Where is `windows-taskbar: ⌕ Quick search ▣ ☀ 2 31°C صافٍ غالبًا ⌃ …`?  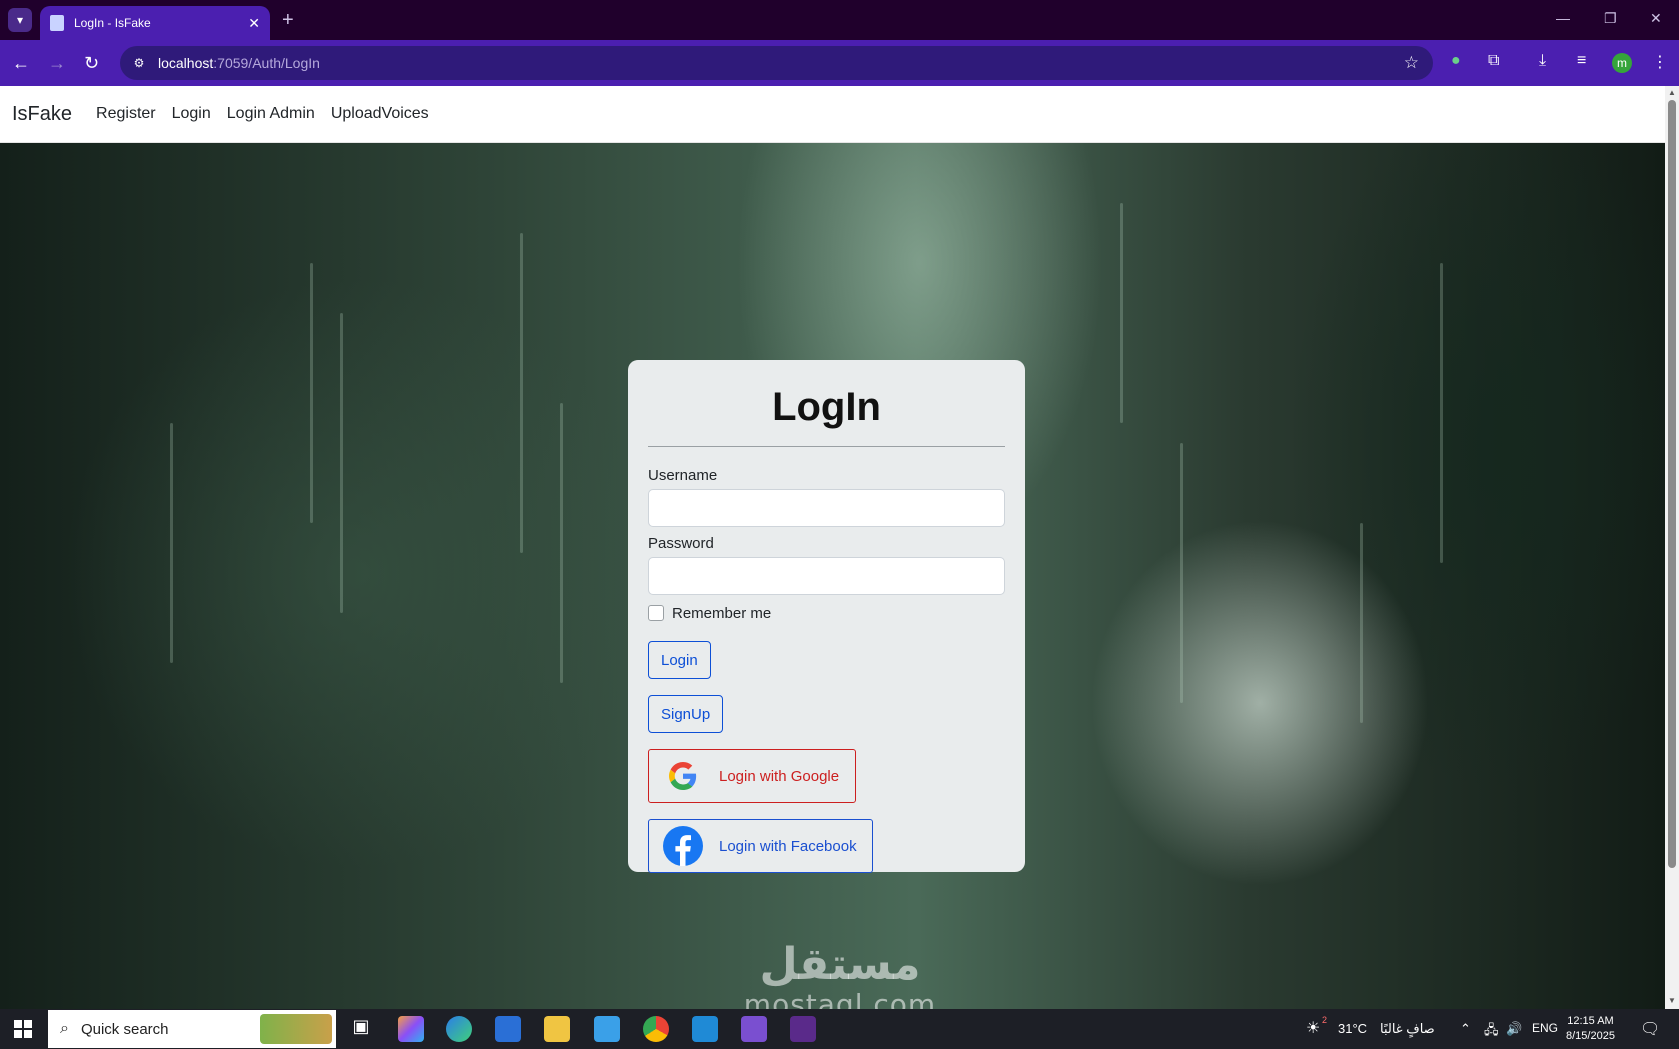
windows-taskbar: ⌕ Quick search ▣ ☀ 2 31°C صافٍ غالبًا ⌃ … is located at coordinates (839, 1029).